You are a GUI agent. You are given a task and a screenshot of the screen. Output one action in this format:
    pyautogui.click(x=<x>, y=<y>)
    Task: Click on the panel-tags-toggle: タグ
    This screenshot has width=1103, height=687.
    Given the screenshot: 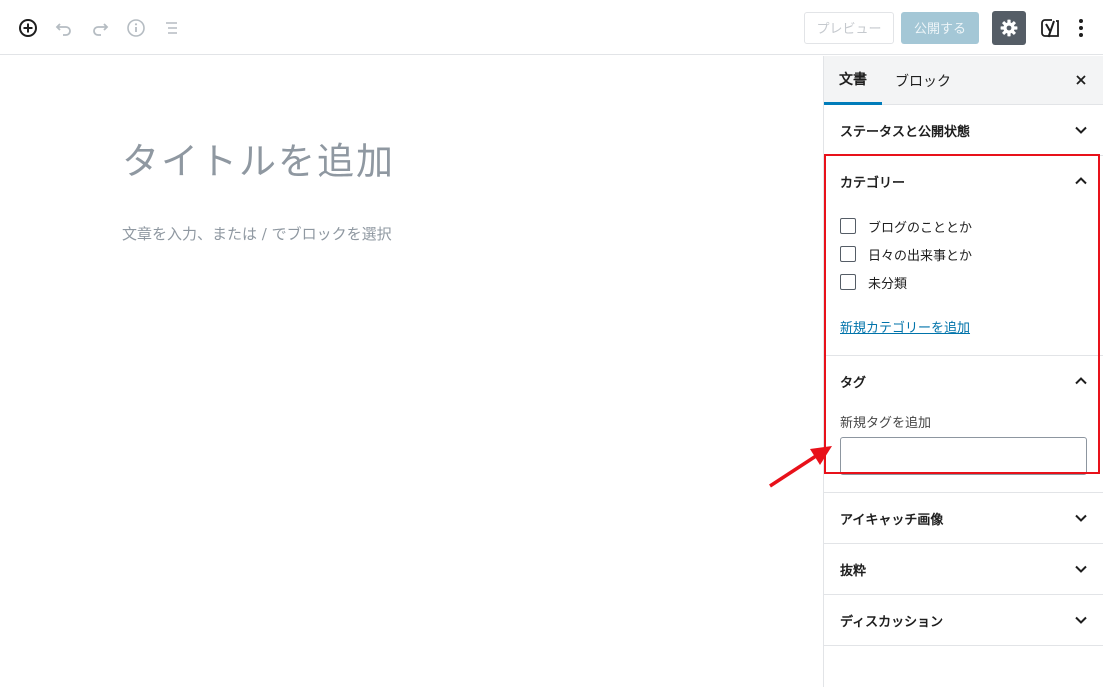 What is the action you would take?
    pyautogui.click(x=963, y=381)
    